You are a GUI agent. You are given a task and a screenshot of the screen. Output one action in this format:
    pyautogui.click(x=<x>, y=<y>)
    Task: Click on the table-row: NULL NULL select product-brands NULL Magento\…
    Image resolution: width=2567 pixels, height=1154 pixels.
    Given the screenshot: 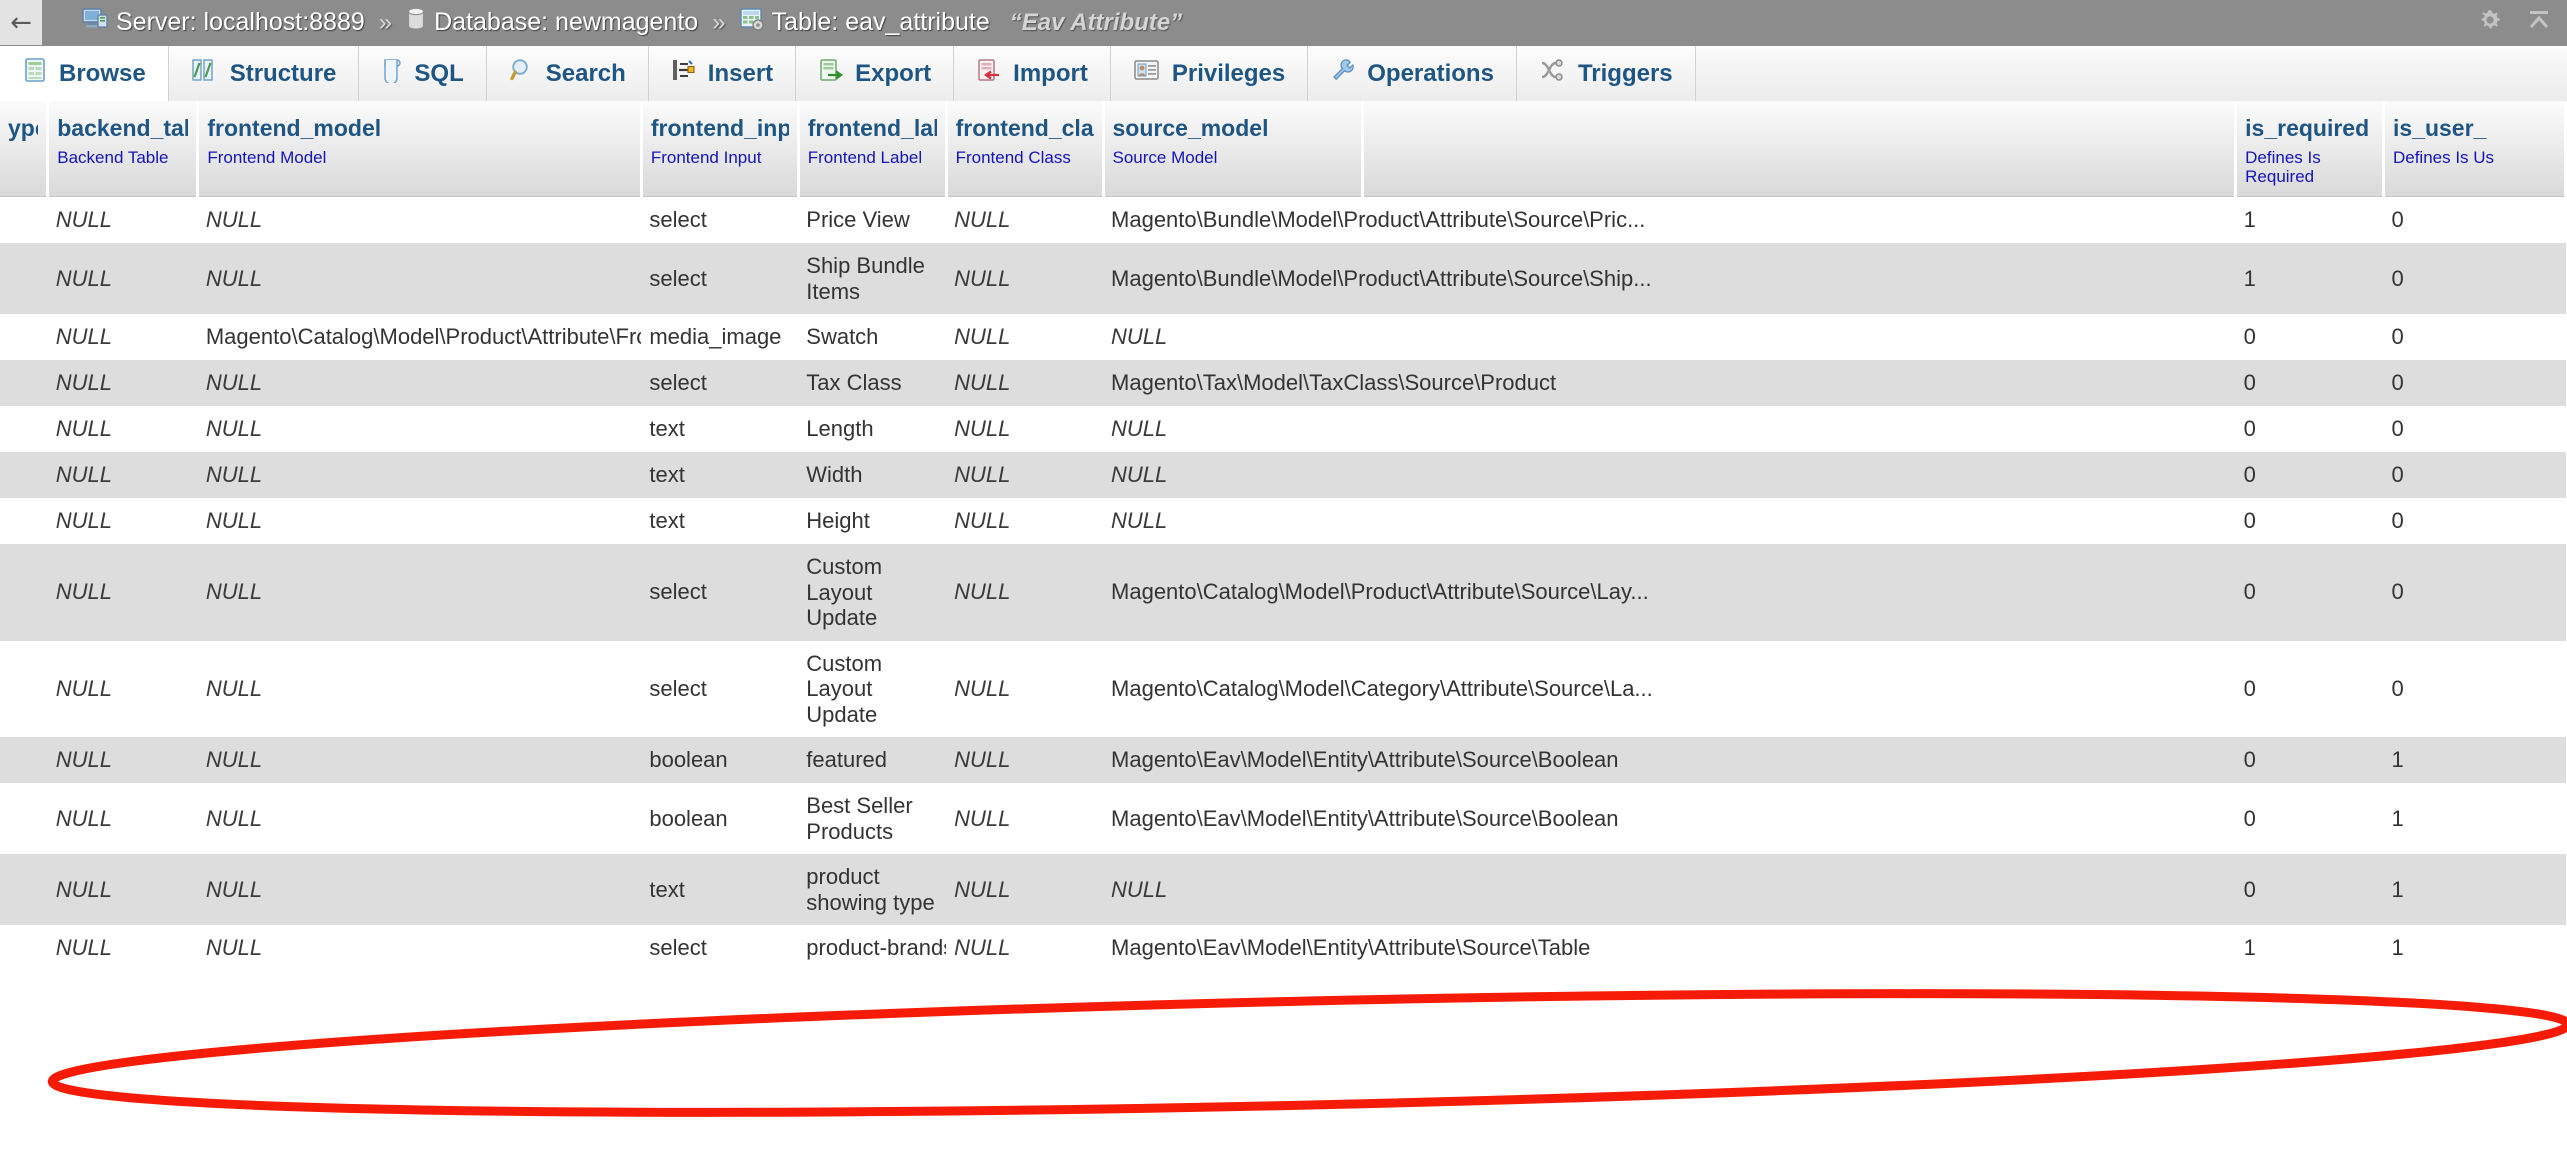 What is the action you would take?
    pyautogui.click(x=1283, y=948)
    